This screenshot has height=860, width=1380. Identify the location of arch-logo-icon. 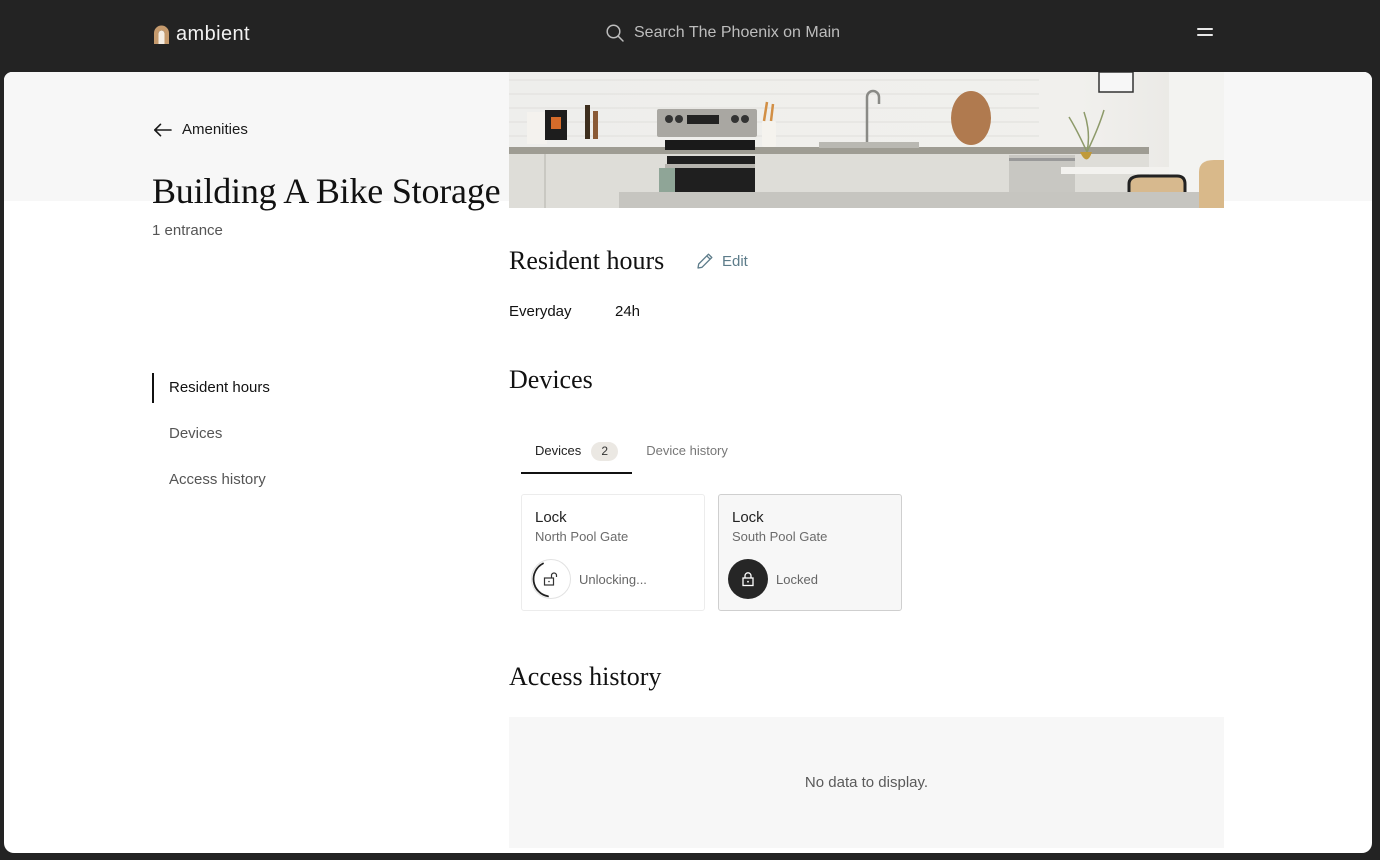
(161, 34).